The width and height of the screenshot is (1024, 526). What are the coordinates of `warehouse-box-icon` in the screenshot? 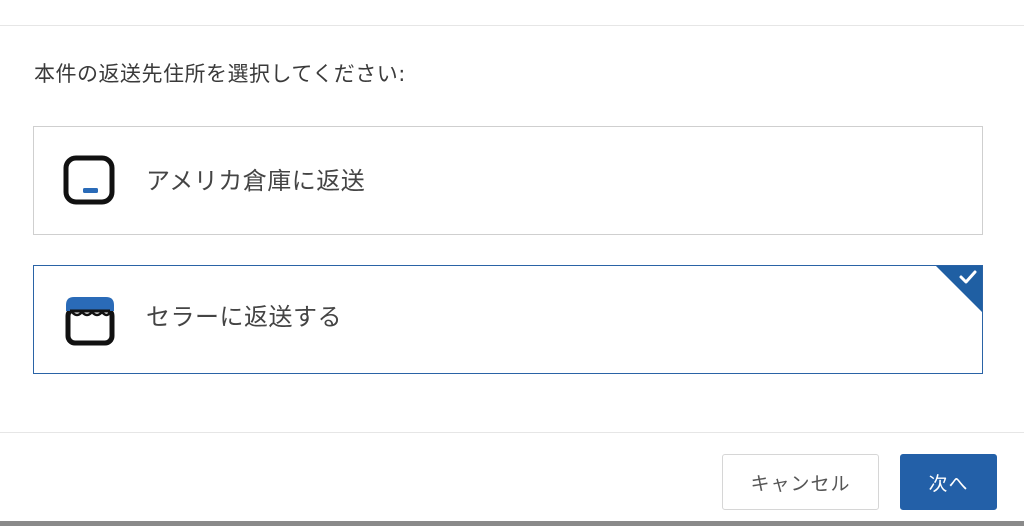 It's located at (89, 180).